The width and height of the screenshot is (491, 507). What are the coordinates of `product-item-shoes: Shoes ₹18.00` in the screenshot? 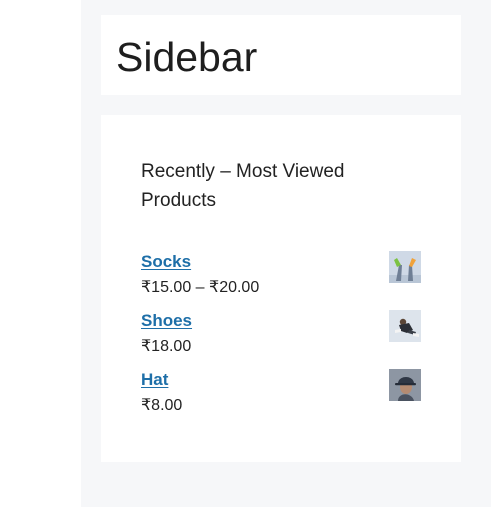 It's located at (281, 338).